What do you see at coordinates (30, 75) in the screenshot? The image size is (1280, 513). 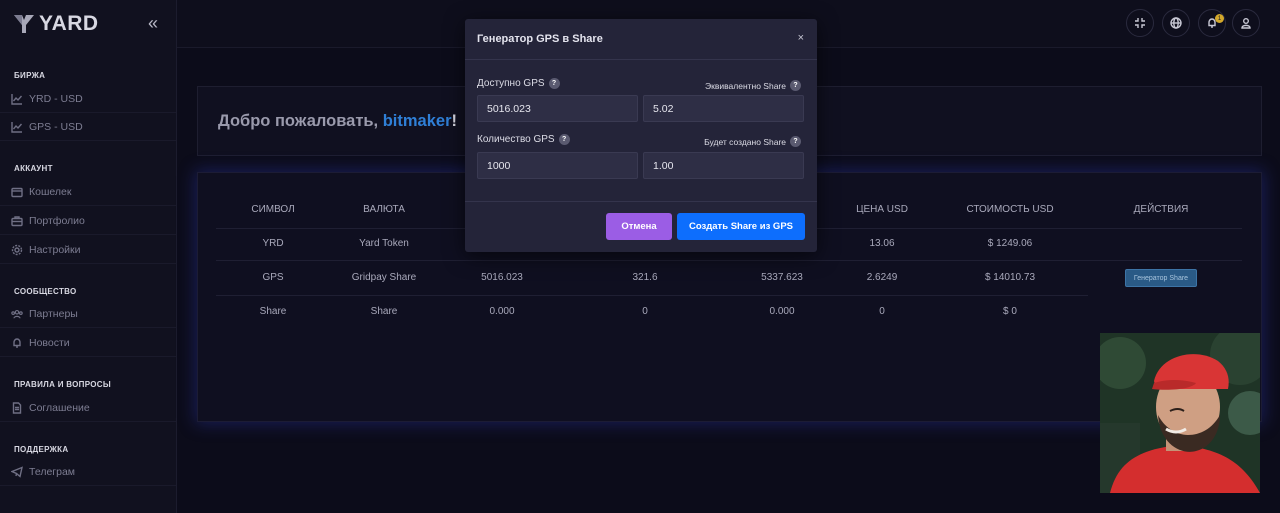 I see `section-exchange-title: БИРЖА` at bounding box center [30, 75].